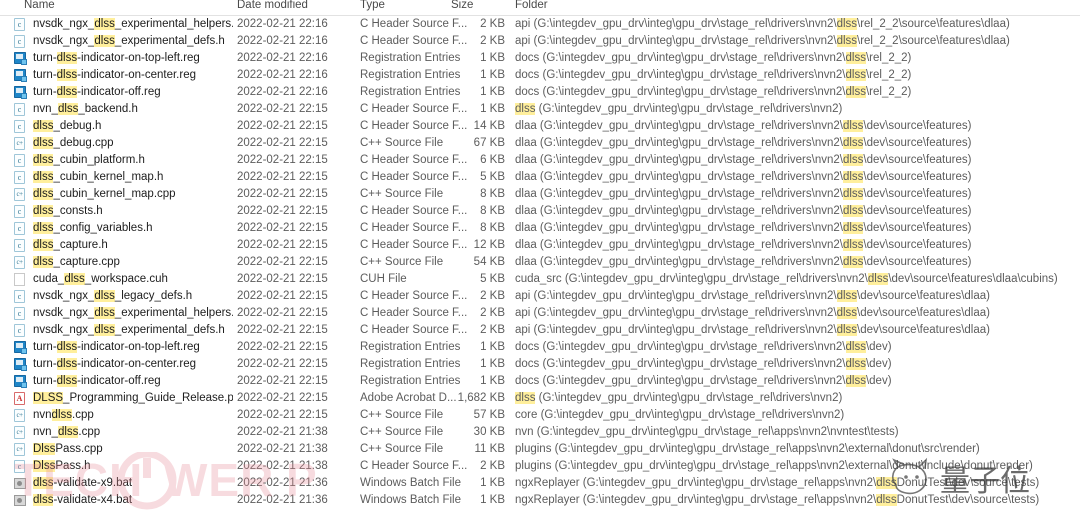  Describe the element at coordinates (82, 500) in the screenshot. I see `file-name-cell: dlss-validate-x4.bat` at that location.